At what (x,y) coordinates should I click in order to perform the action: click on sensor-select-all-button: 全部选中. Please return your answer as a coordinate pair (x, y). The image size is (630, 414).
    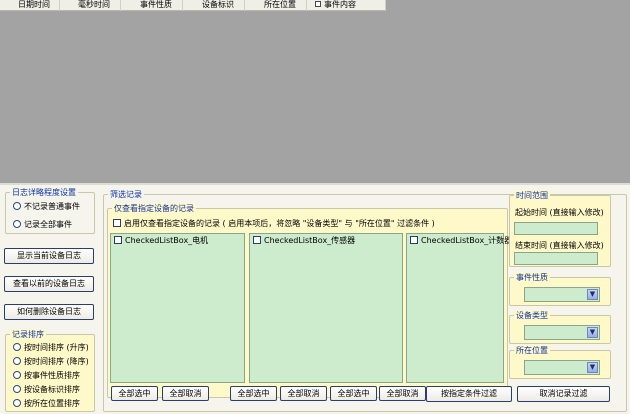
    Looking at the image, I should click on (253, 393).